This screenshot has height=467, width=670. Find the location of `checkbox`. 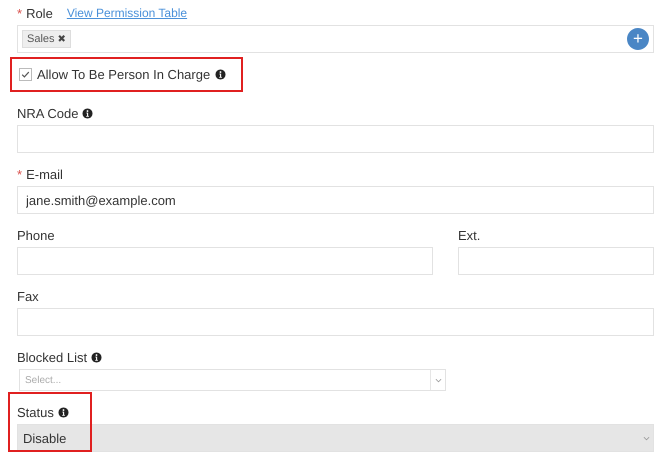

checkbox is located at coordinates (25, 74).